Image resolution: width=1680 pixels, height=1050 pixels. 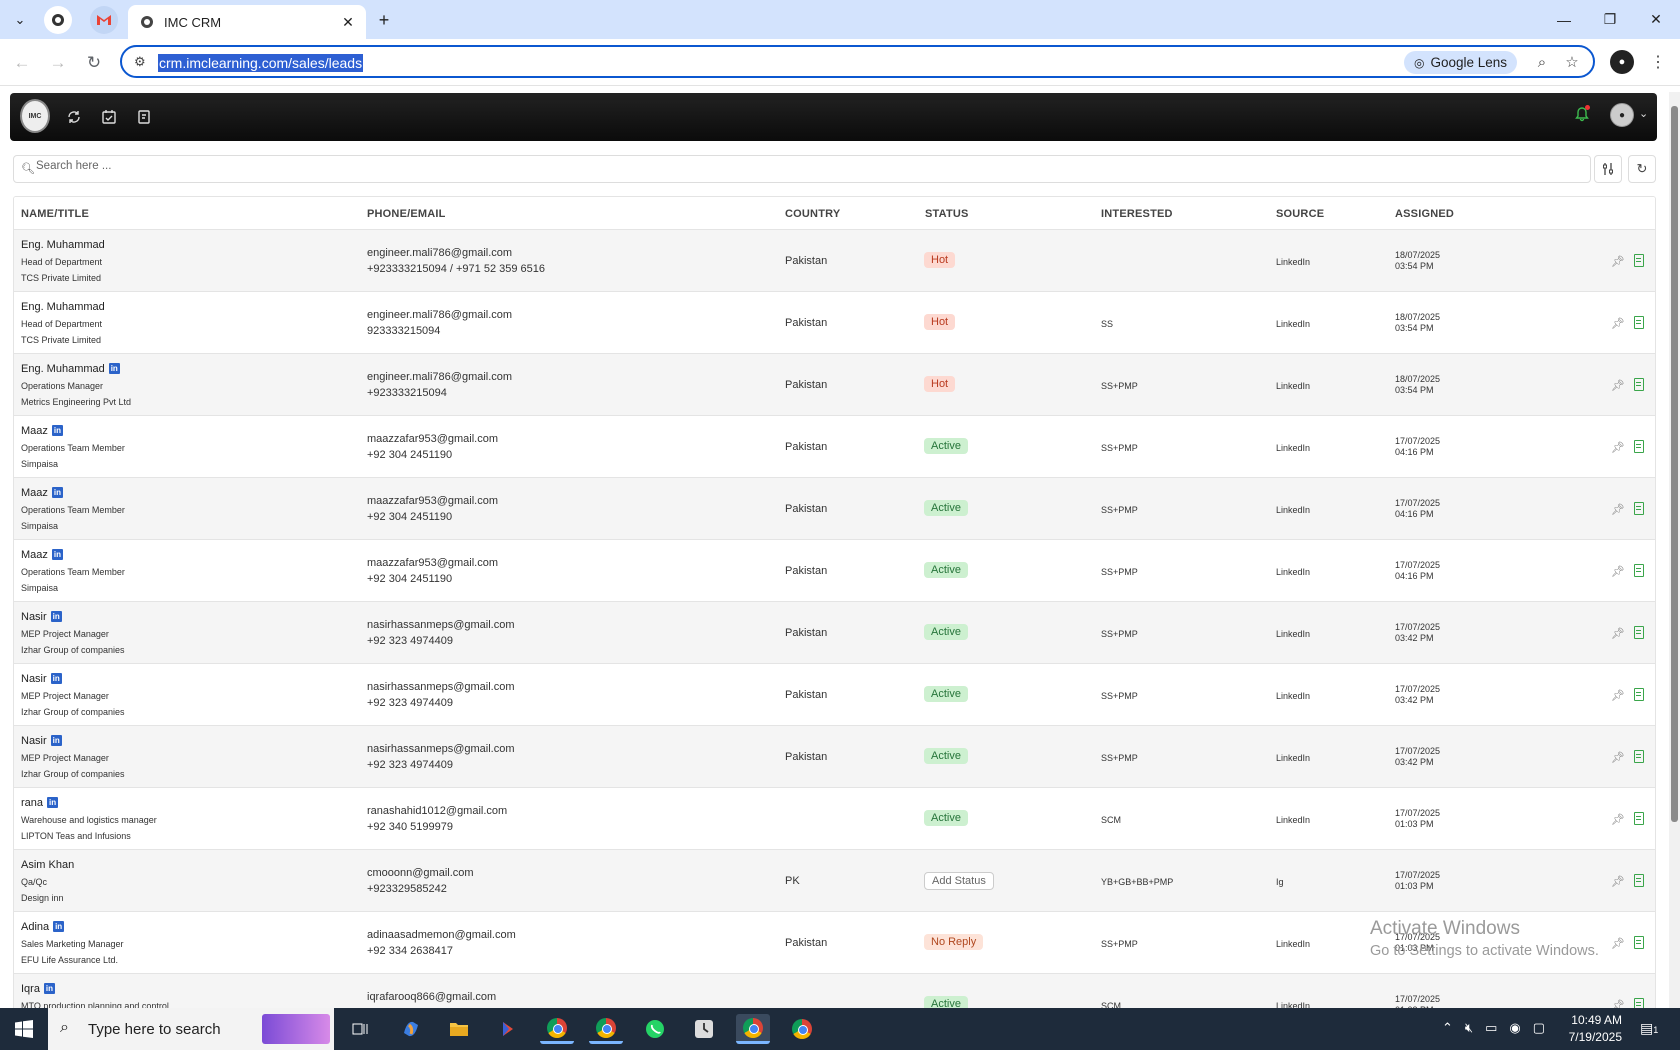 What do you see at coordinates (411, 1029) in the screenshot?
I see `copilot-icon` at bounding box center [411, 1029].